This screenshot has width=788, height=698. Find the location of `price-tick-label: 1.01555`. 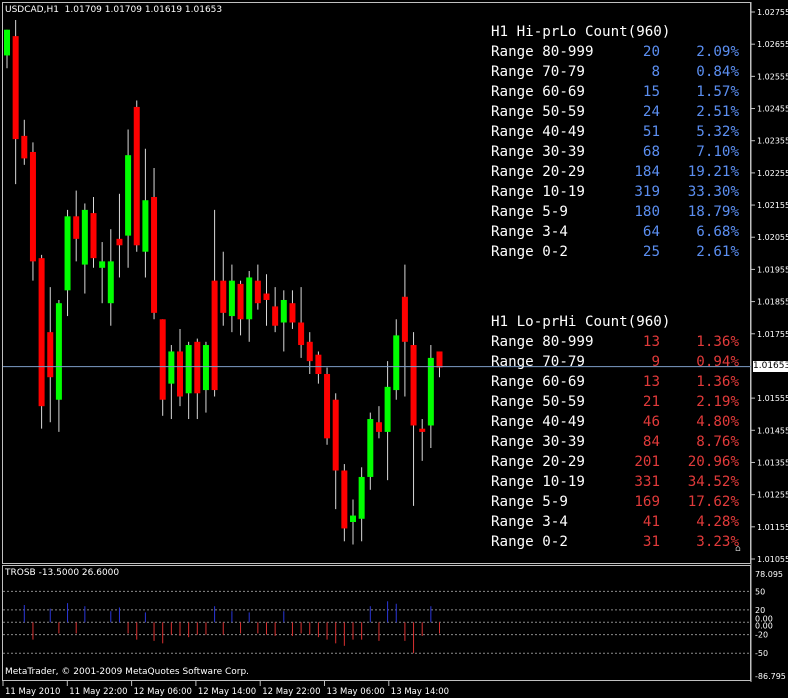

price-tick-label: 1.01555 is located at coordinates (772, 398).